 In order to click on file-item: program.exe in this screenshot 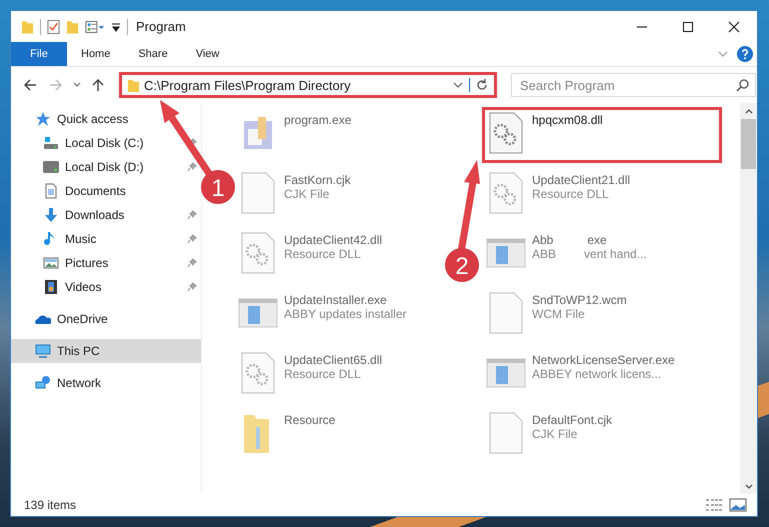, I will do `click(295, 137)`.